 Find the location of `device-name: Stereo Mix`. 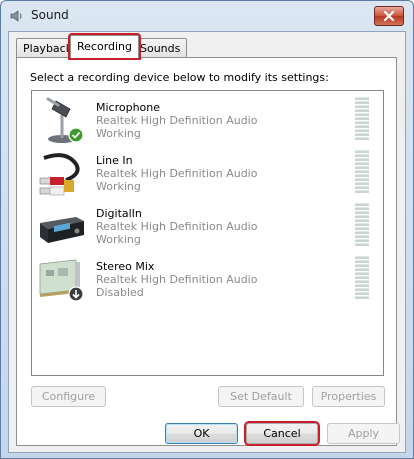

device-name: Stereo Mix is located at coordinates (125, 266).